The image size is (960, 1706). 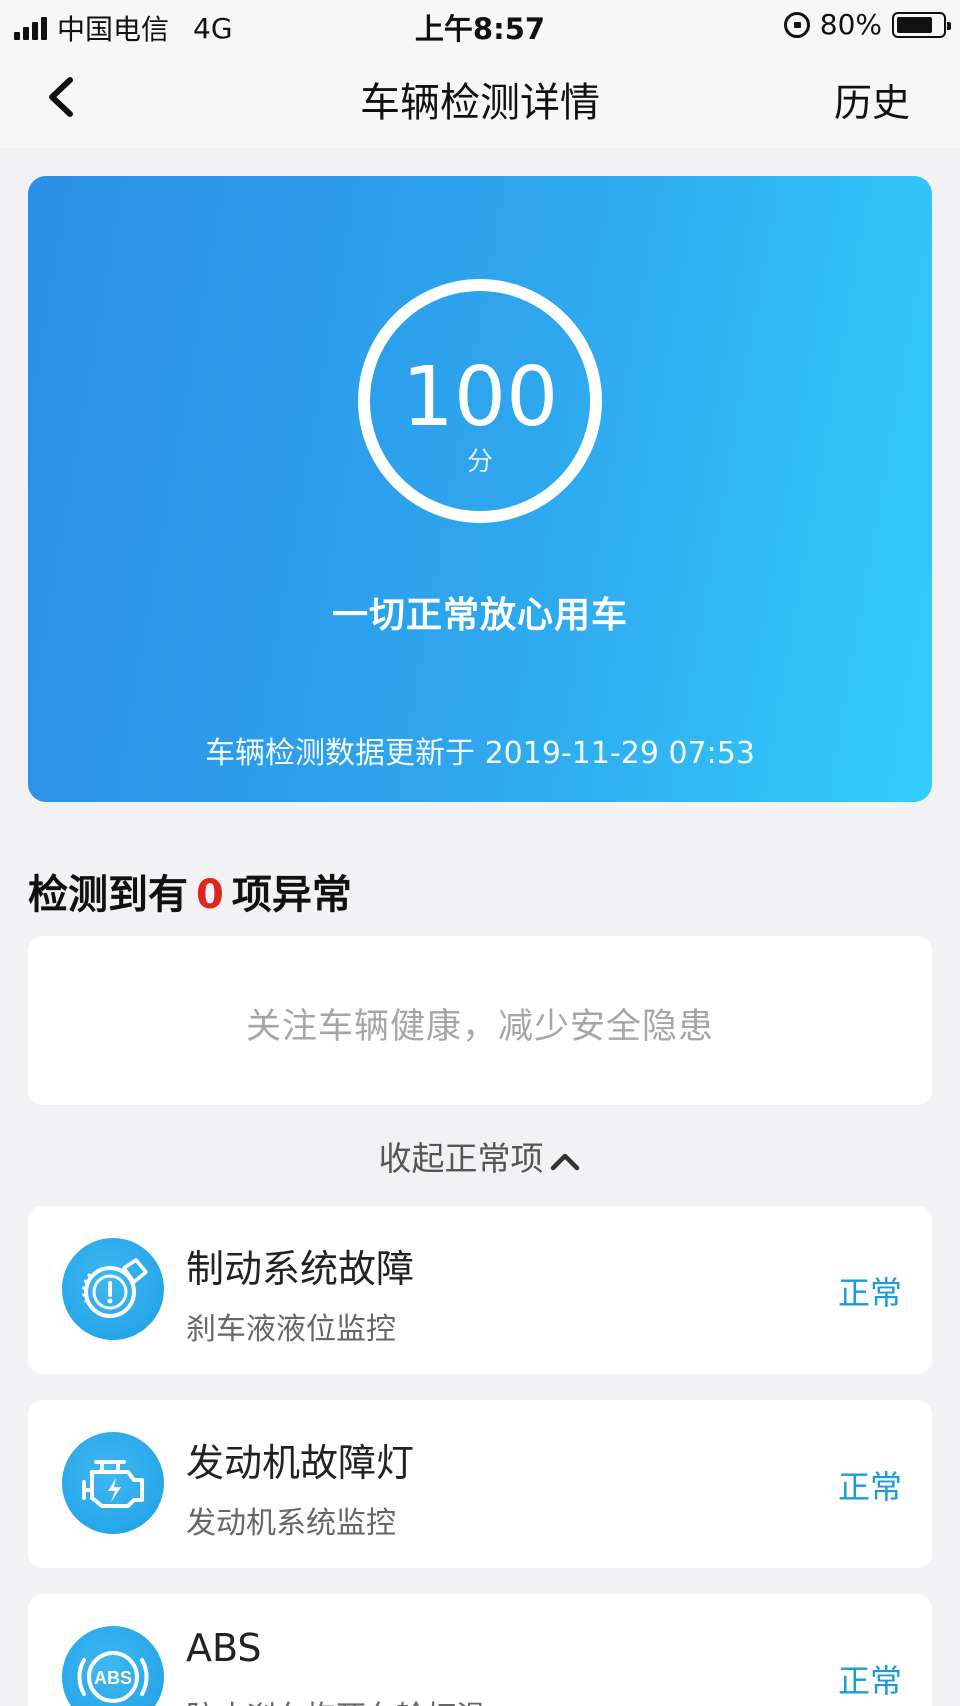 I want to click on nav-bar: 车辆检测详情 历史, so click(x=480, y=98).